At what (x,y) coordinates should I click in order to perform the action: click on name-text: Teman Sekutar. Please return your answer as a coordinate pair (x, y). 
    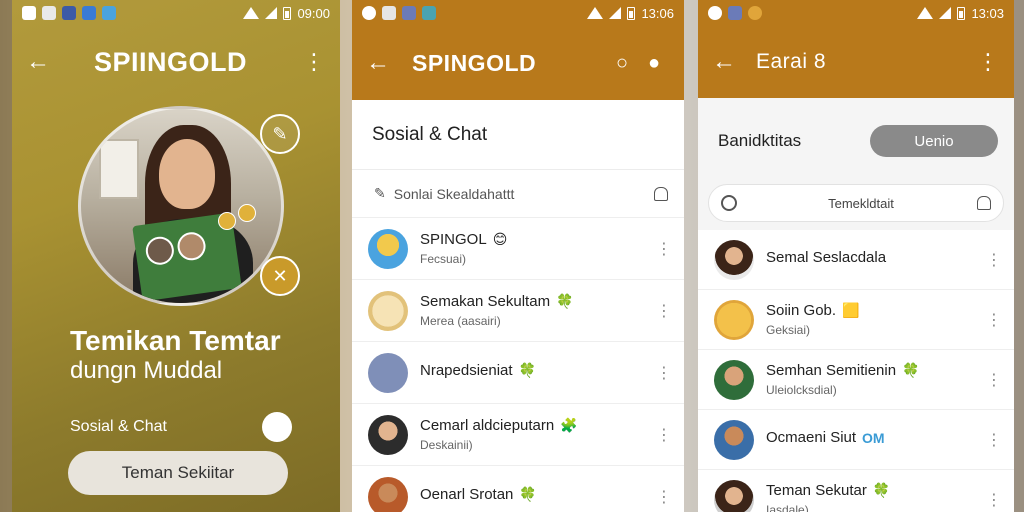
    Looking at the image, I should click on (816, 490).